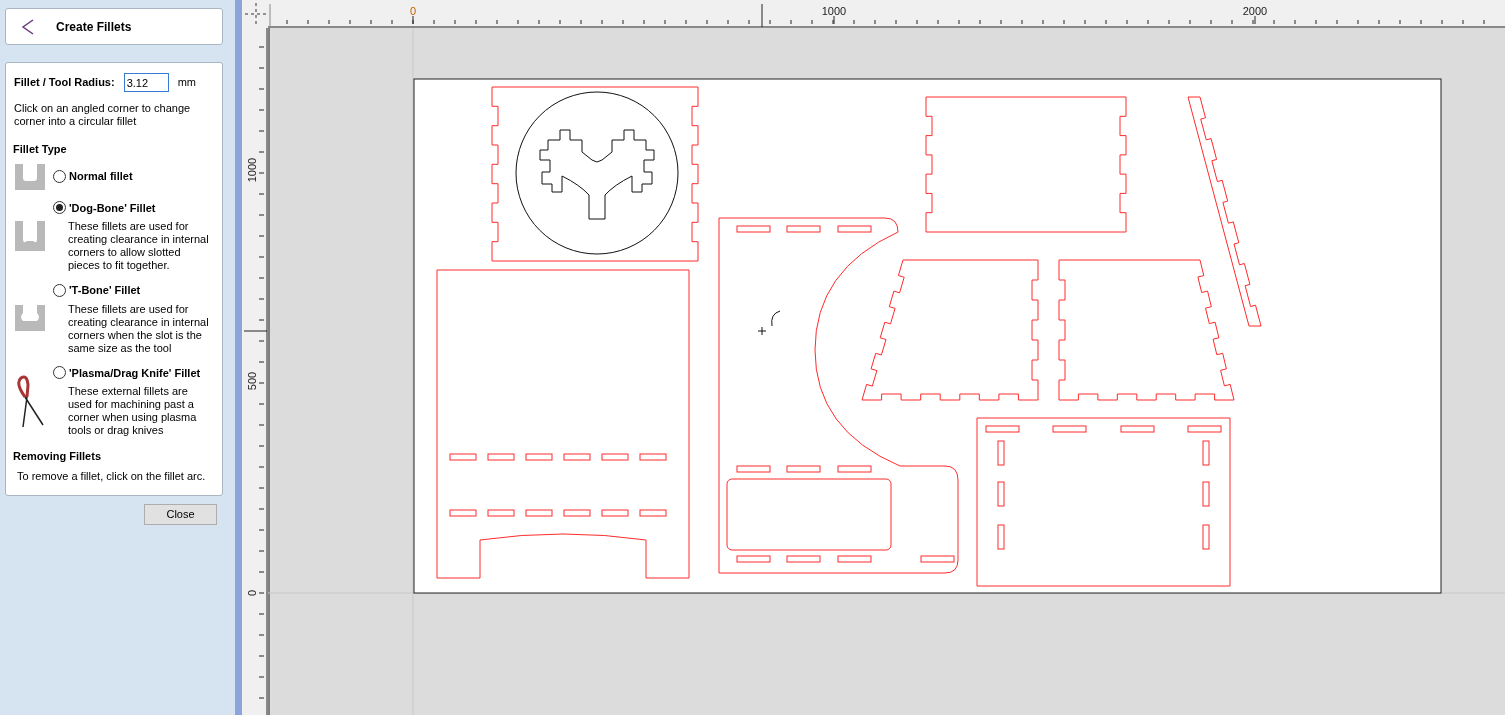 Image resolution: width=1505 pixels, height=715 pixels. Describe the element at coordinates (180, 514) in the screenshot. I see `close-button: Close` at that location.